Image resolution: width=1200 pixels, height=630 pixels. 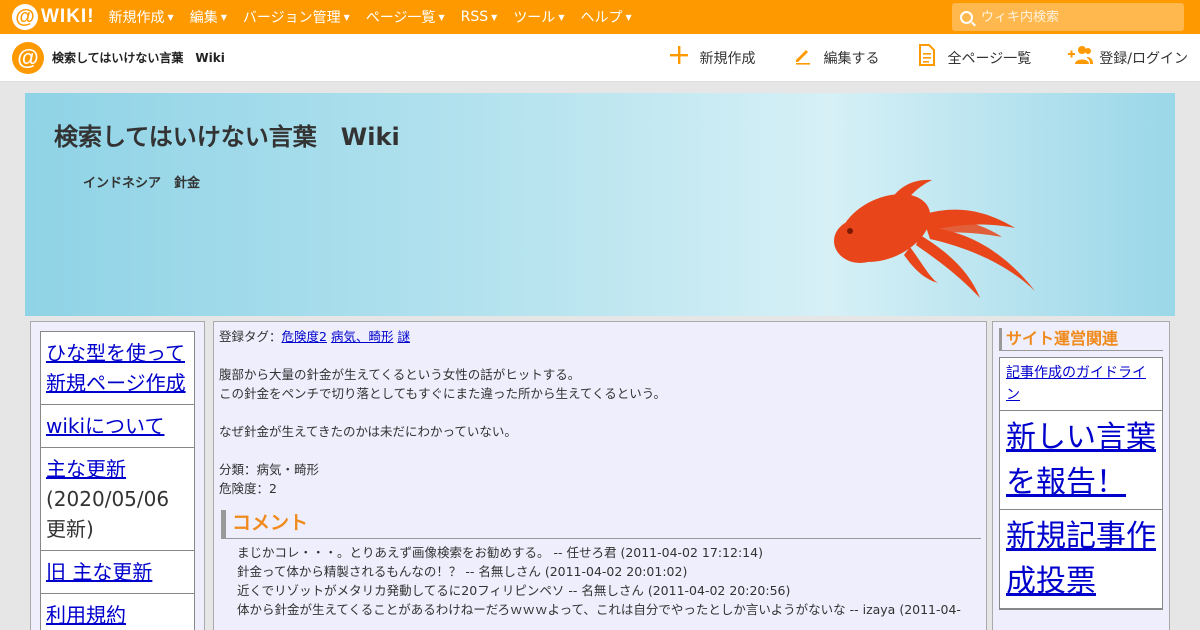 What do you see at coordinates (108, 514) in the screenshot?
I see `left-nav-updates-date: (2020/05/06更新)` at bounding box center [108, 514].